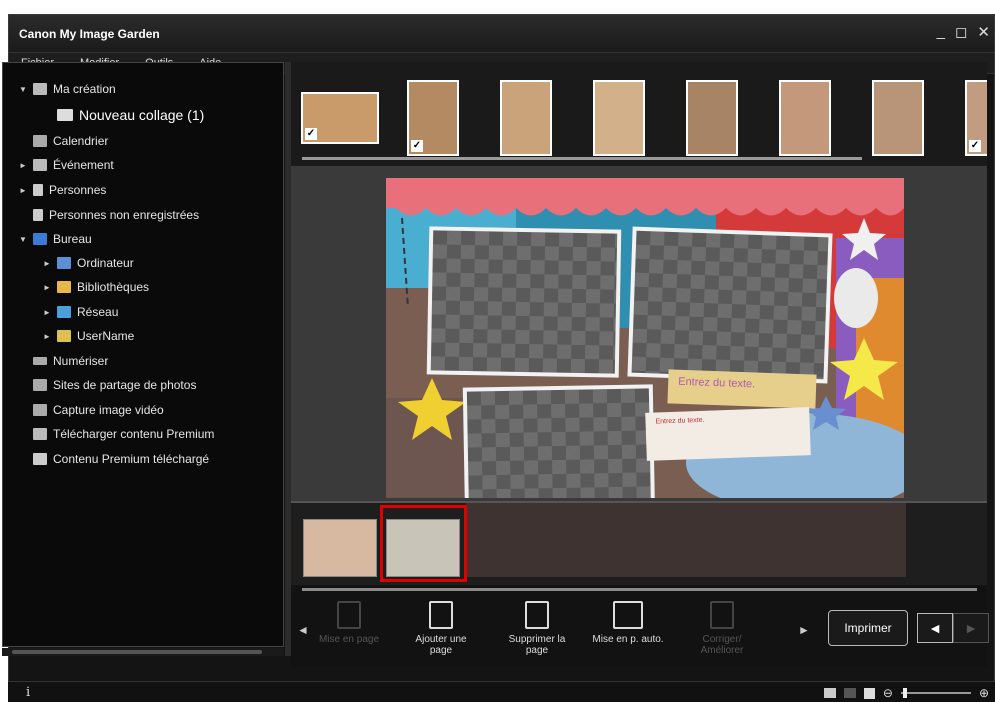  What do you see at coordinates (961, 32) in the screenshot?
I see `maximize-button: ◻` at bounding box center [961, 32].